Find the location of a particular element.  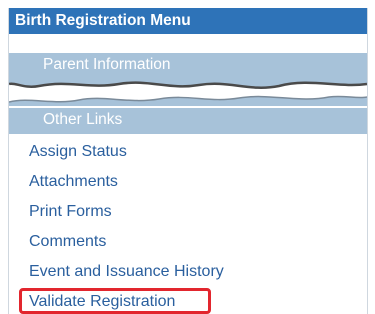

link-comments: Comments is located at coordinates (67, 242).